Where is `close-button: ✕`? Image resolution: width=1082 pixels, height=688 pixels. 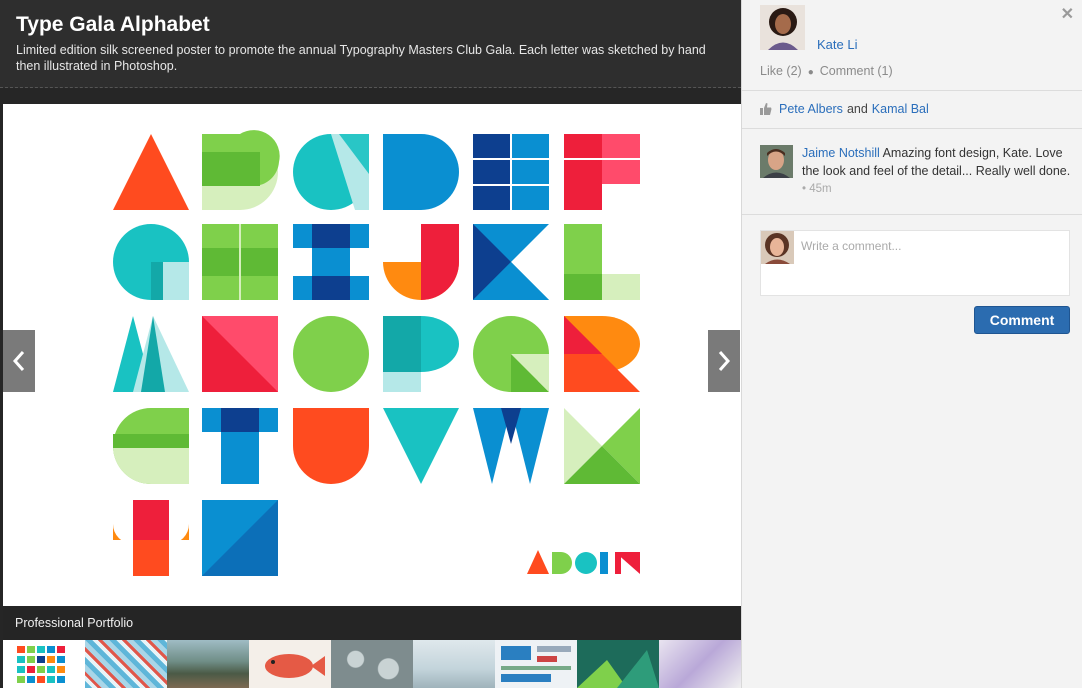
close-button: ✕ is located at coordinates (1067, 14).